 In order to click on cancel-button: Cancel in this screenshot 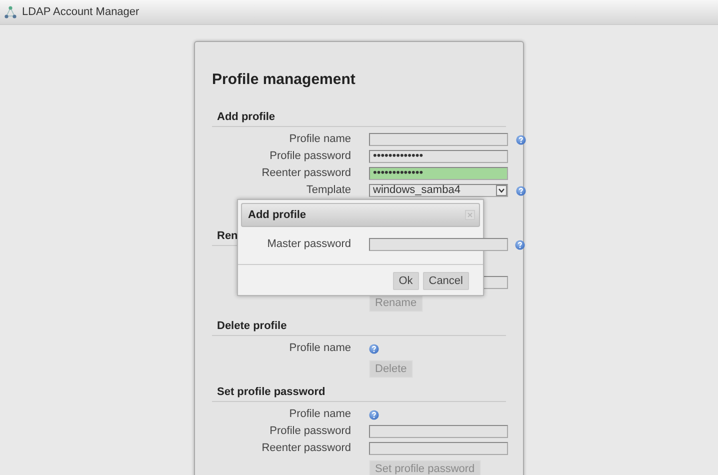, I will do `click(445, 281)`.